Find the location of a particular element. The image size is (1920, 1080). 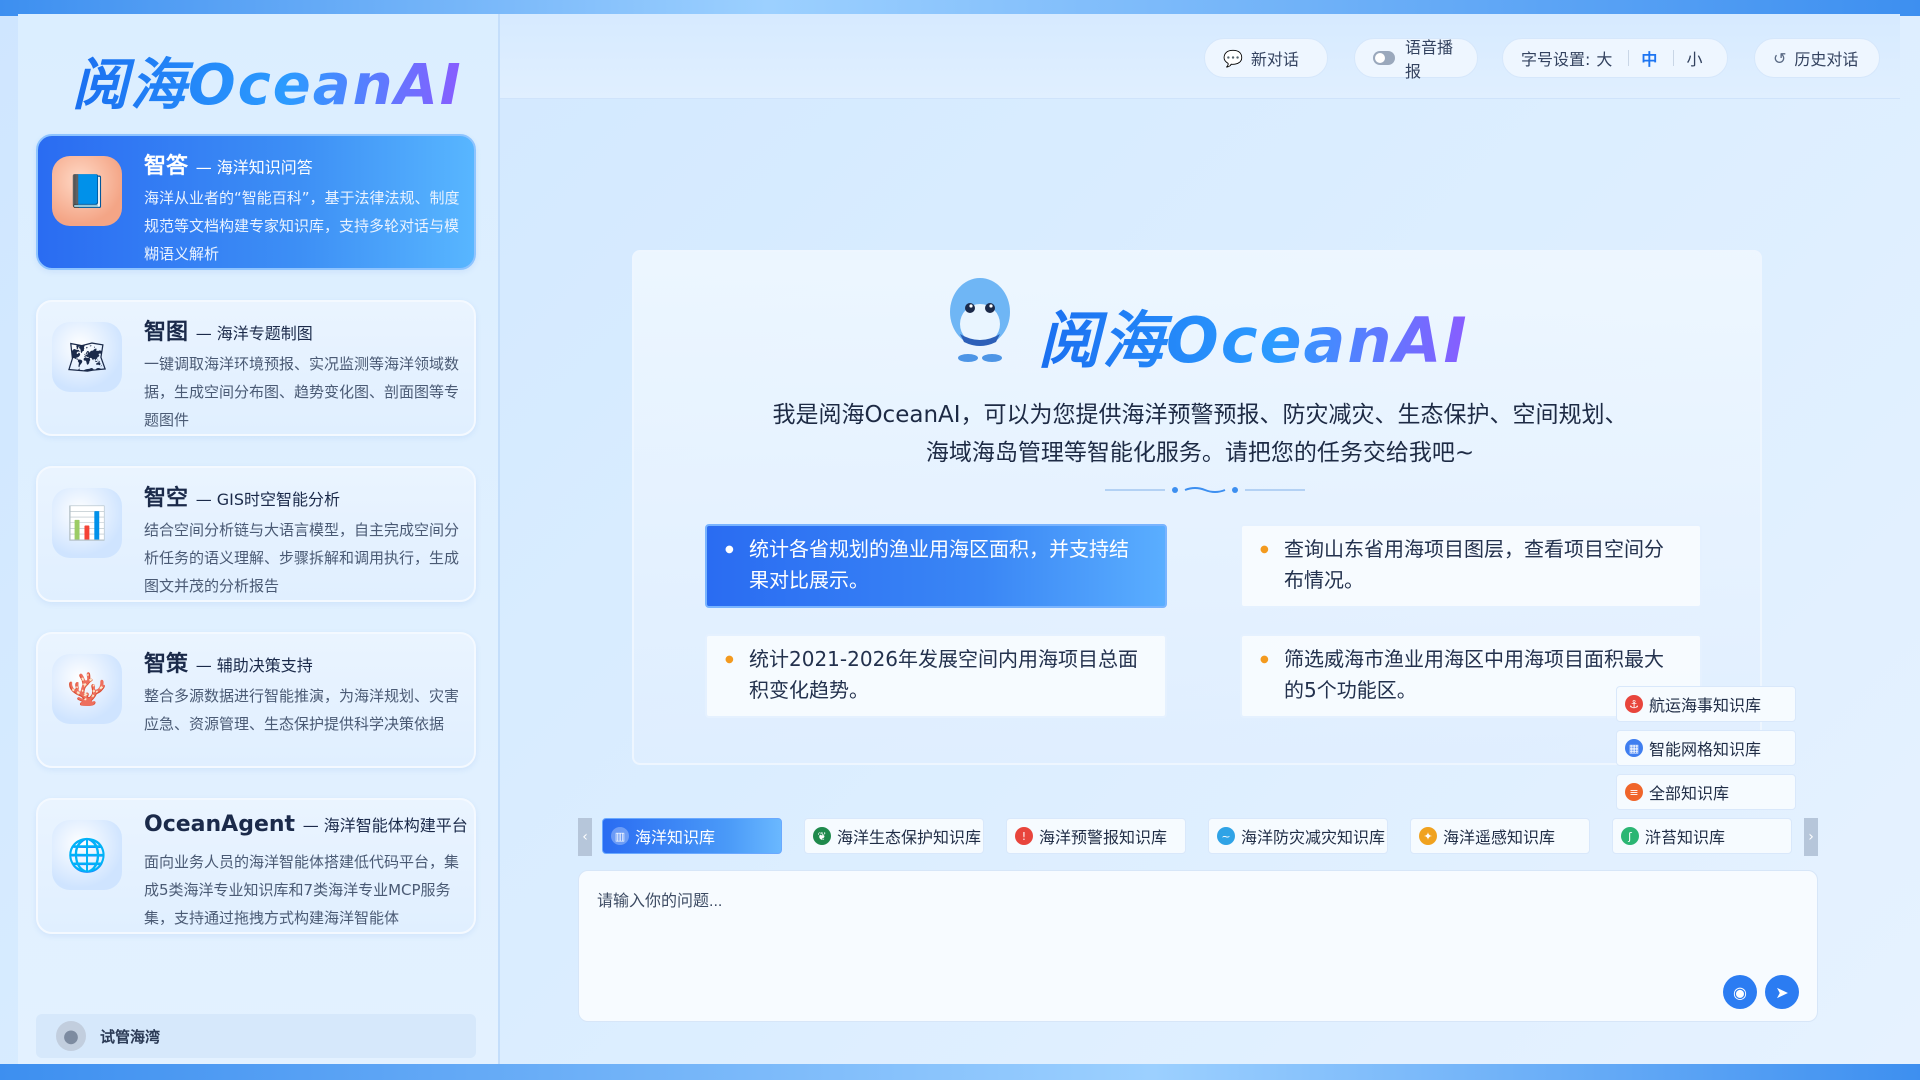

ship-icon: ⚓ is located at coordinates (1634, 704).